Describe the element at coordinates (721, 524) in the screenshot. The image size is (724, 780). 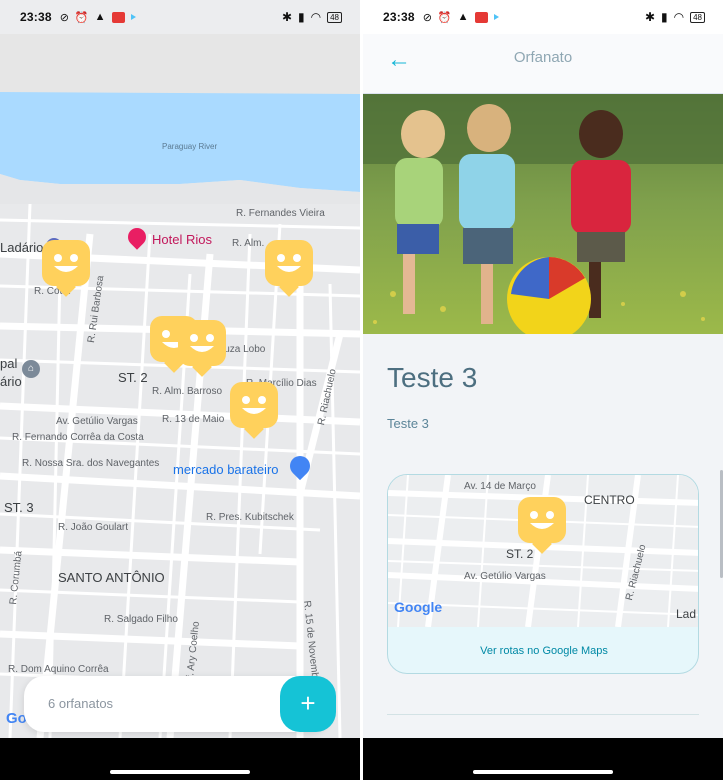
I see `scrollbar` at that location.